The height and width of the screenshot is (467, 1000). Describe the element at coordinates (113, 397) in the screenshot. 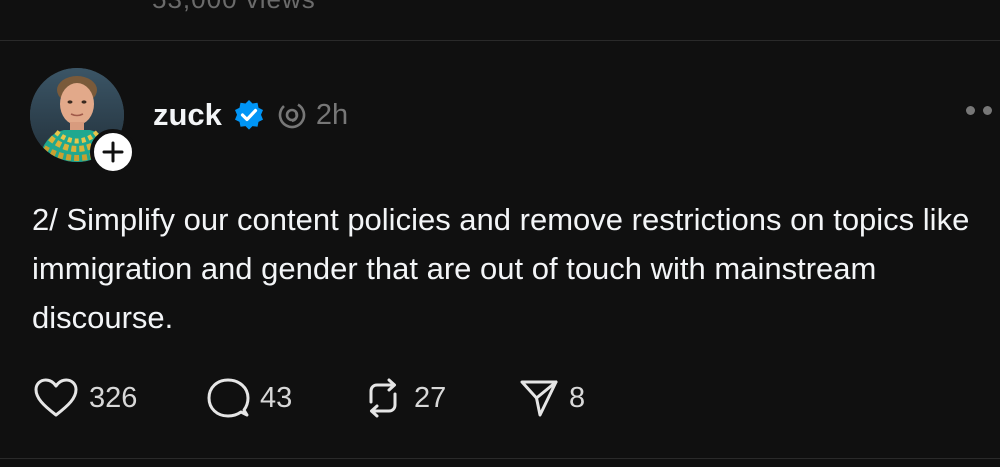

I see `like-count: 326` at that location.